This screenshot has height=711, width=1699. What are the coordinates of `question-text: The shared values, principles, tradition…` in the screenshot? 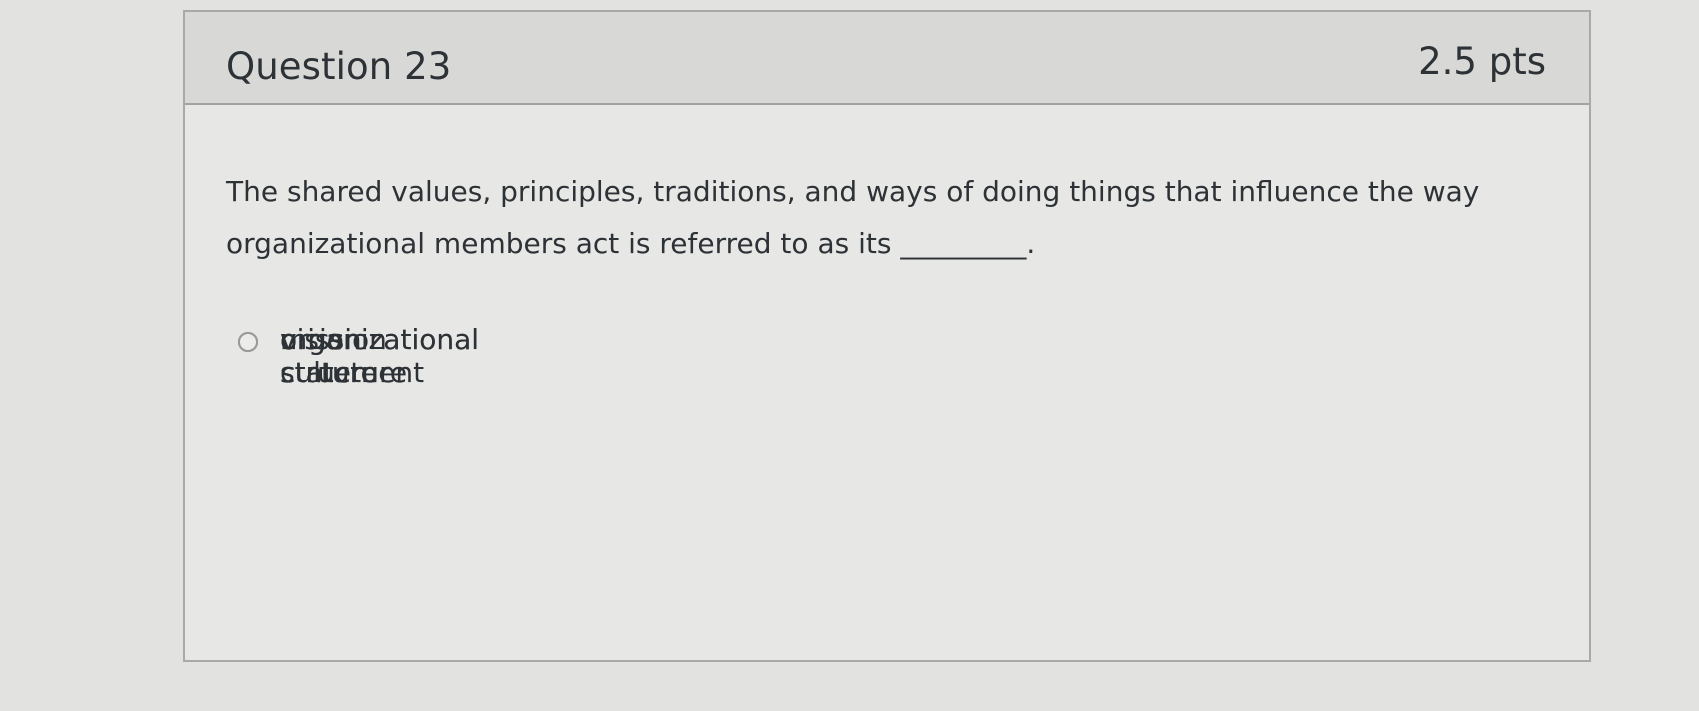 It's located at (853, 217).